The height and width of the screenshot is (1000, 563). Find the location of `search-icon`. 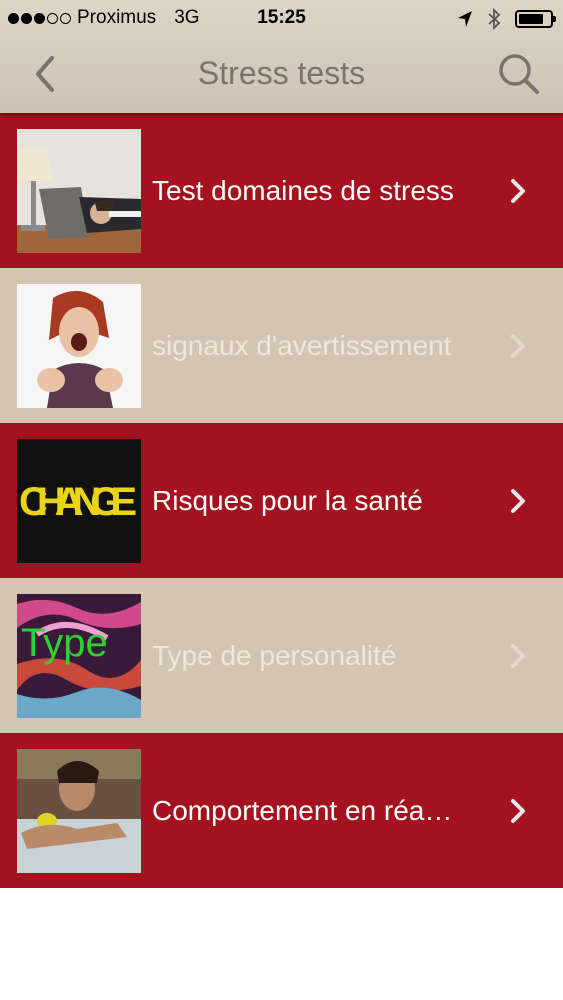

search-icon is located at coordinates (519, 74).